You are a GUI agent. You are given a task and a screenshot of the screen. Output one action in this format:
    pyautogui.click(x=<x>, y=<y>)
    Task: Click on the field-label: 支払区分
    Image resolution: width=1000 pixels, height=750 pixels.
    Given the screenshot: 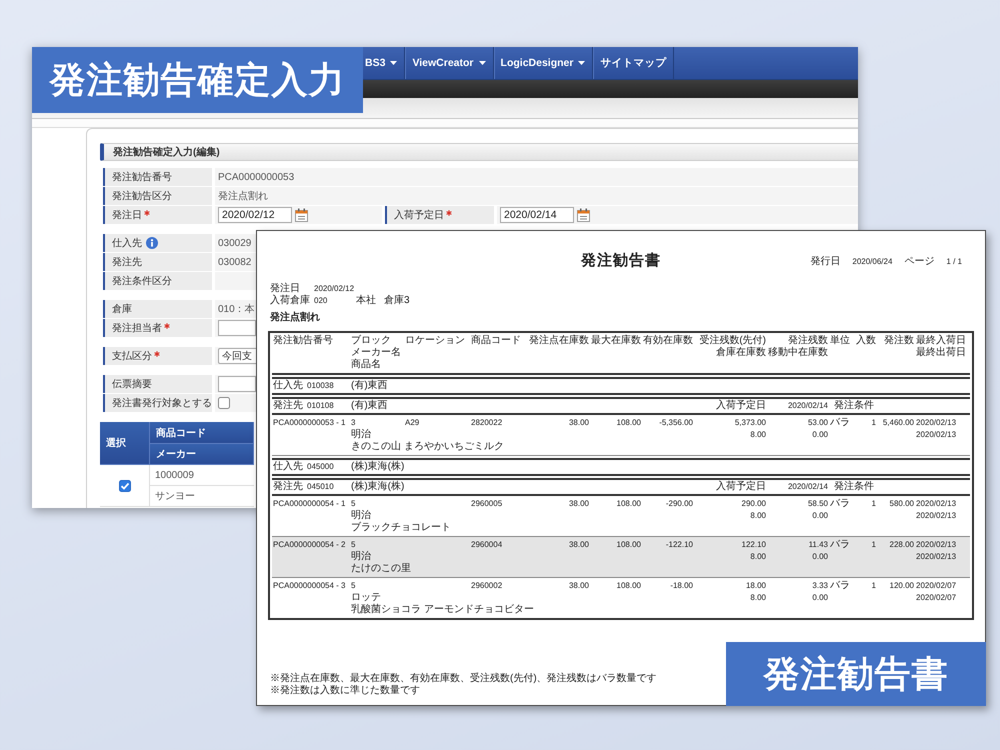 What is the action you would take?
    pyautogui.click(x=132, y=356)
    